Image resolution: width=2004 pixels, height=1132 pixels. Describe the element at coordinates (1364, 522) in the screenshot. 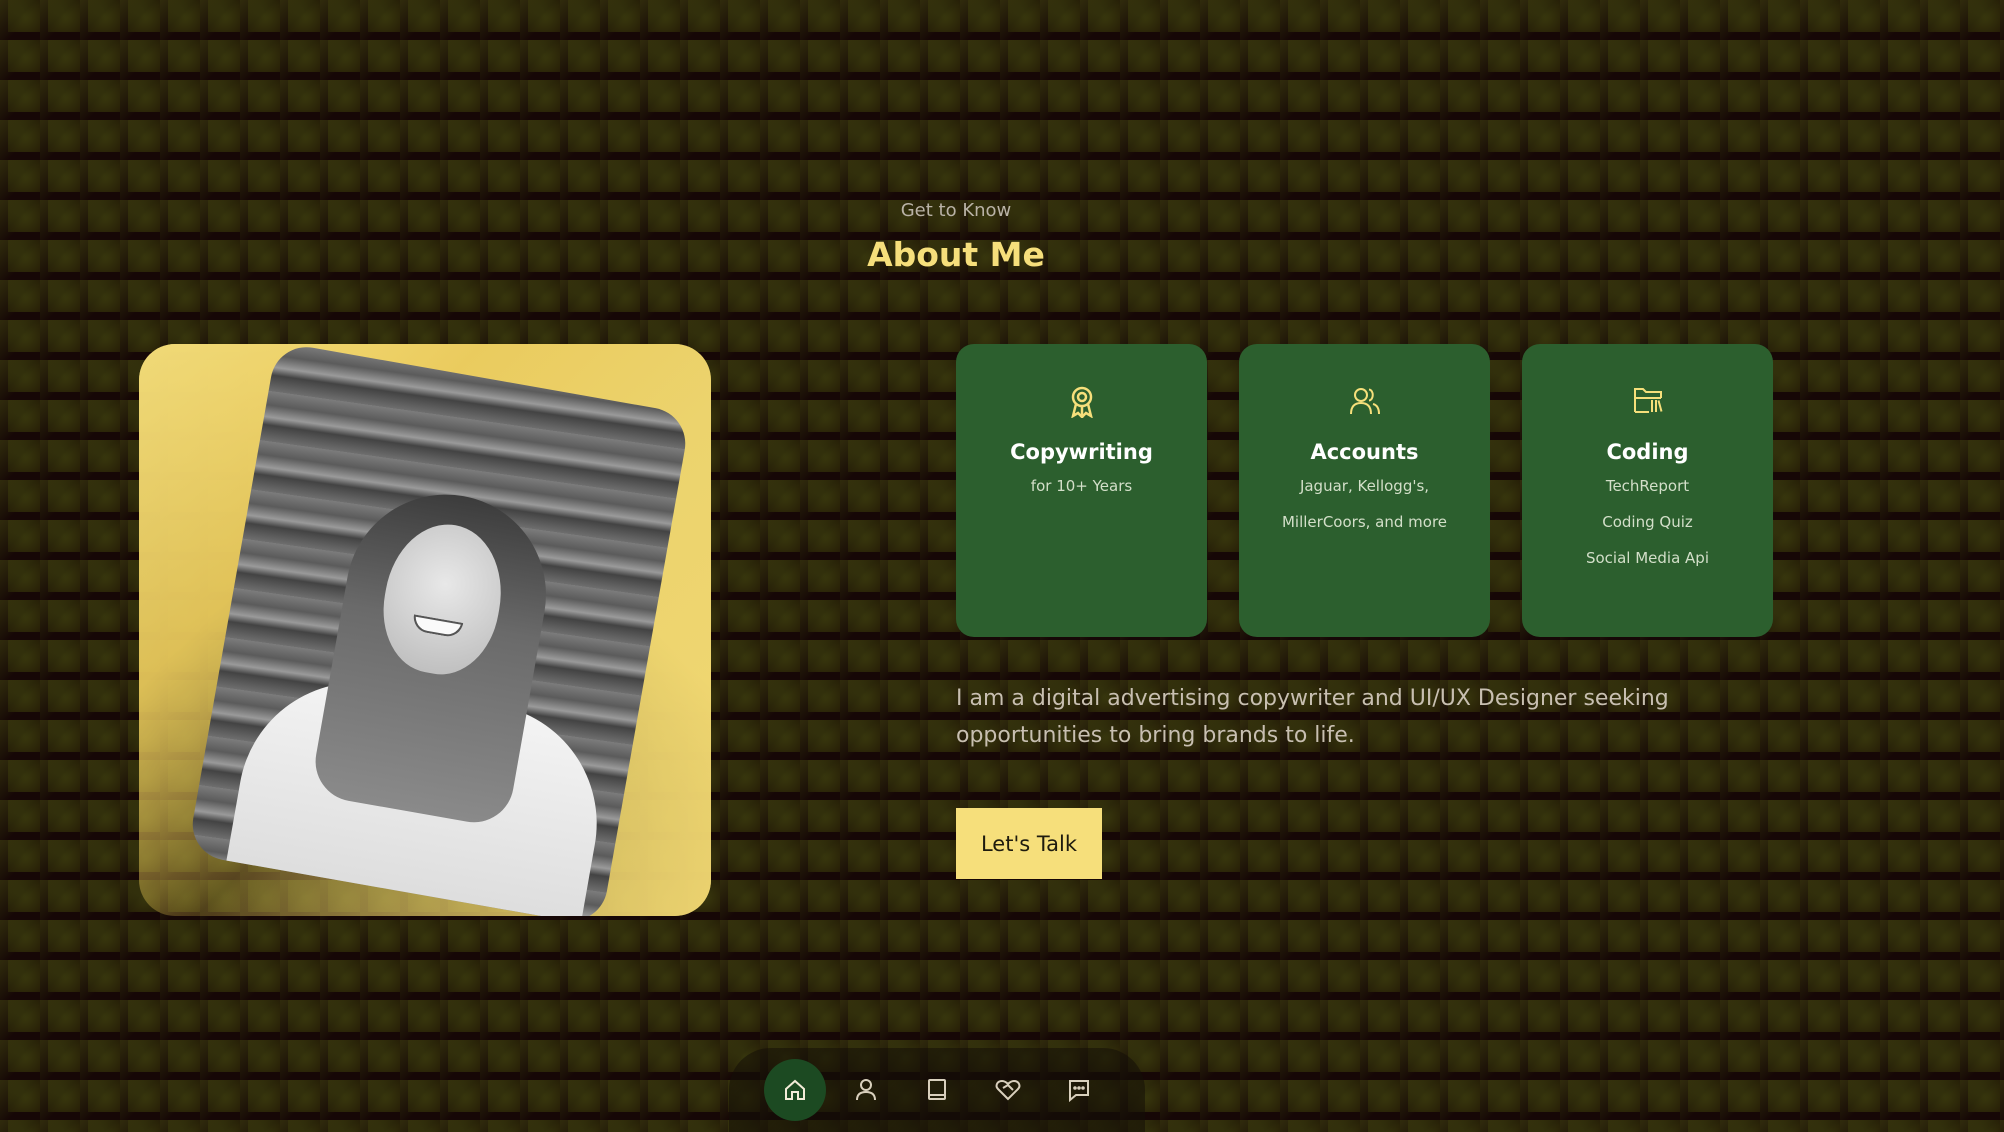

I see `card-detail: MillerCoors, and more` at that location.